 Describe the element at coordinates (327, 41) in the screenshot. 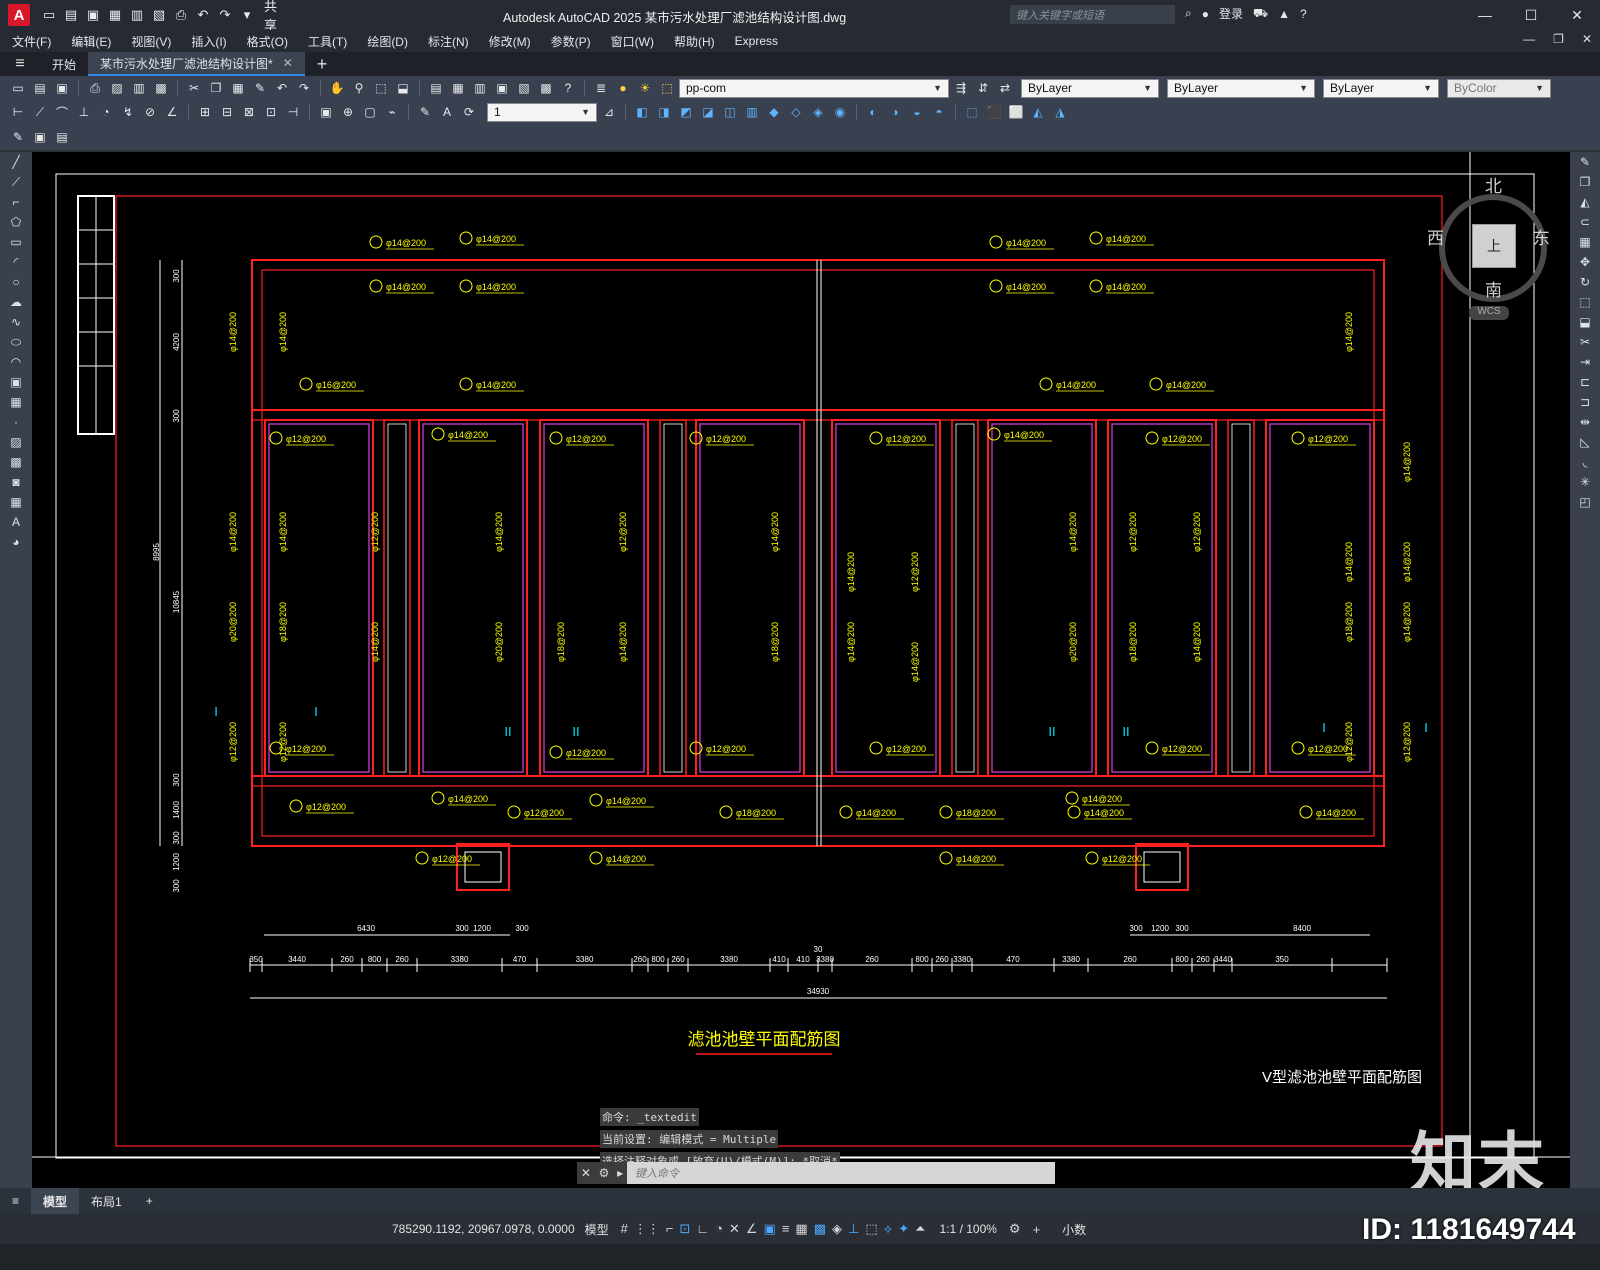

I see `menu-tools: 工具(T)` at that location.